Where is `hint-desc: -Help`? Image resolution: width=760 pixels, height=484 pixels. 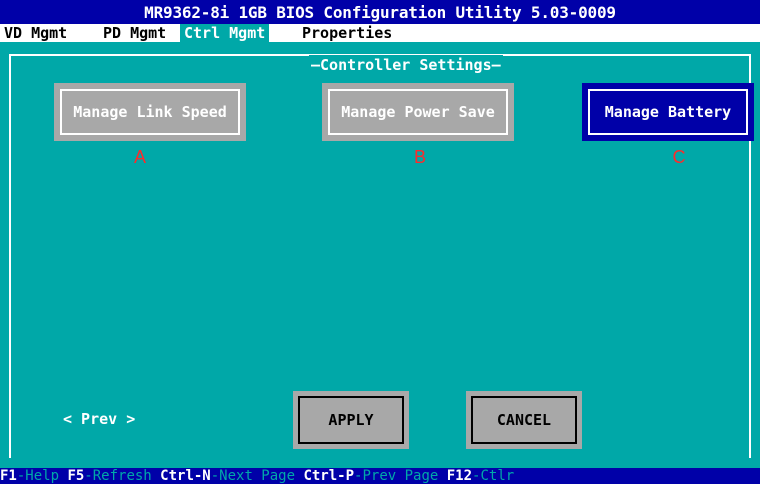
hint-desc: -Help is located at coordinates (42, 476).